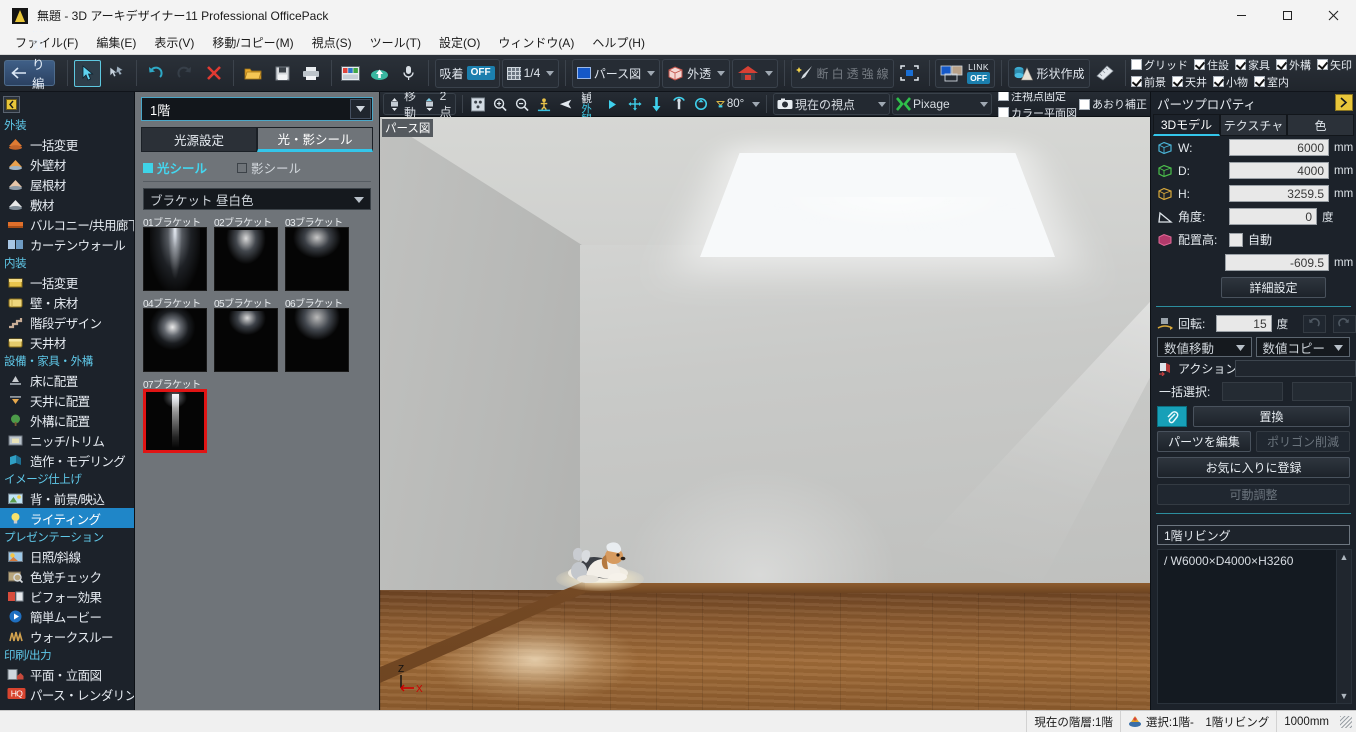 Image resolution: width=1356 pixels, height=732 pixels. I want to click on floor-selector: 1階, so click(257, 109).